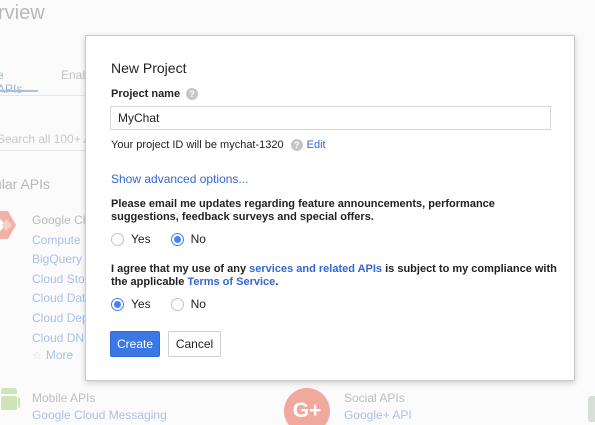  I want to click on bg-more-label: More, so click(59, 355).